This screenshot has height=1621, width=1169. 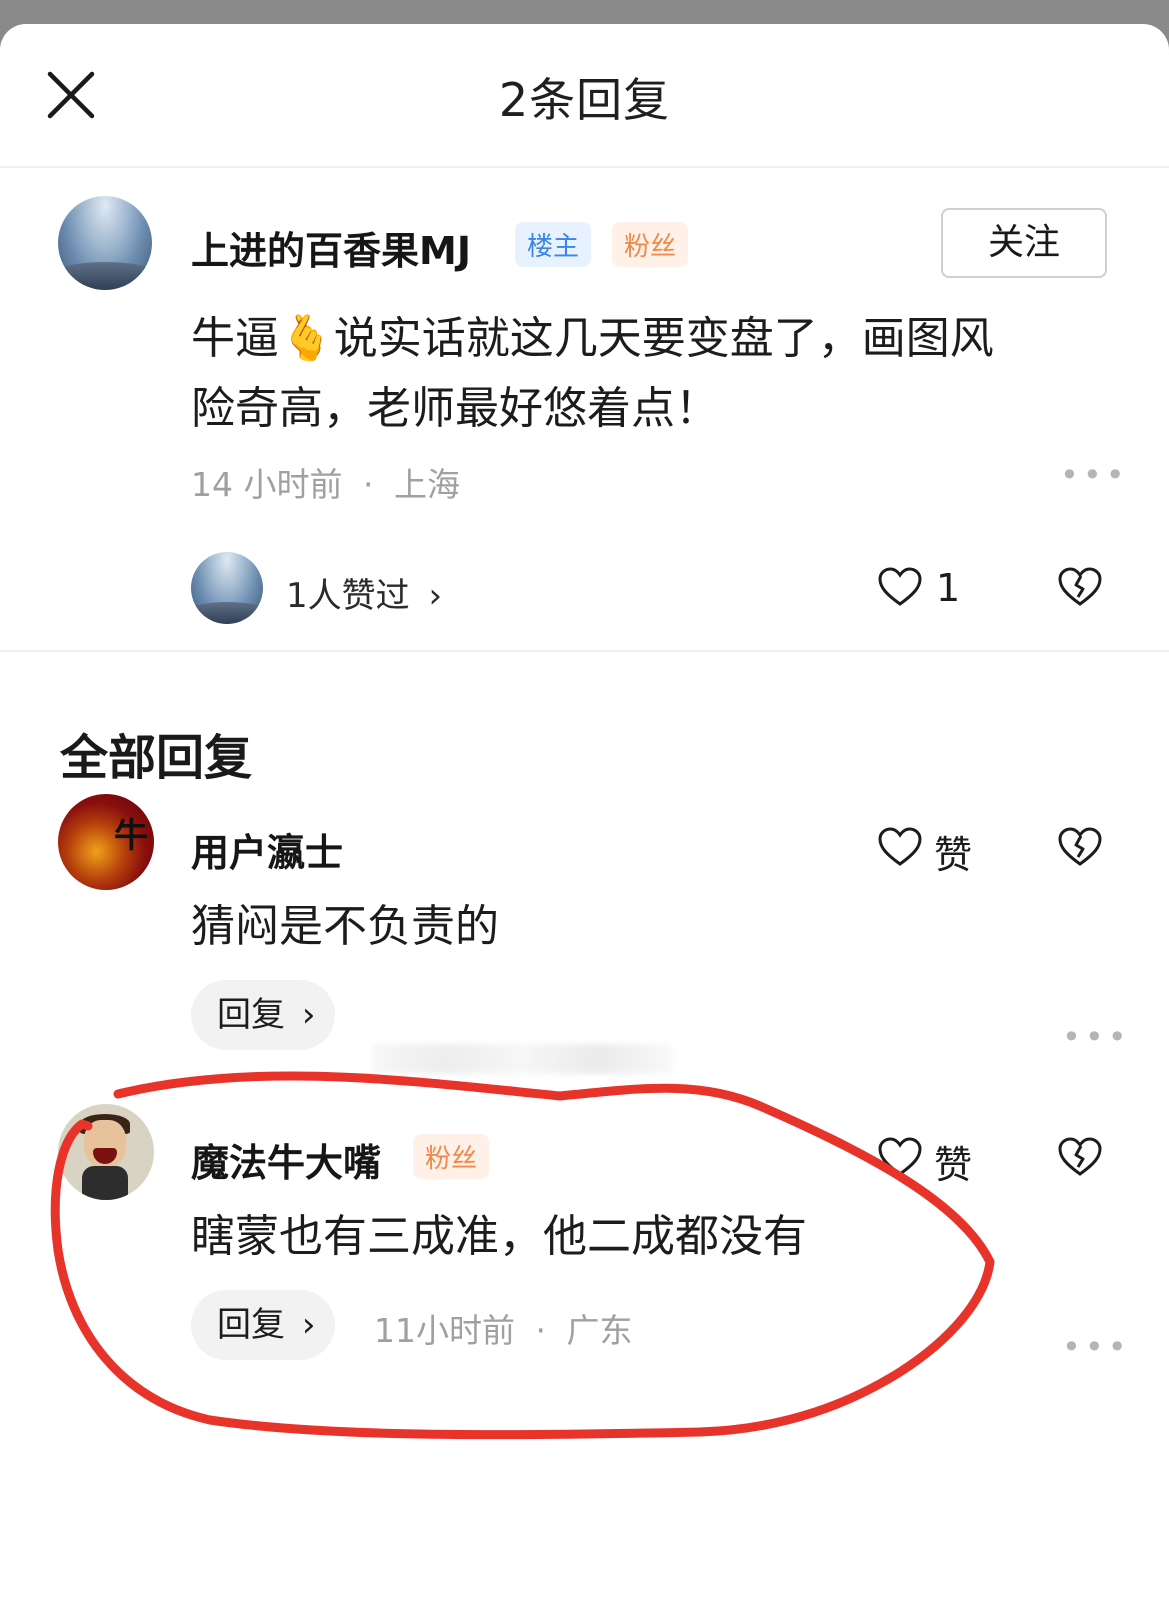 I want to click on reply-2-like-button, so click(x=900, y=1158).